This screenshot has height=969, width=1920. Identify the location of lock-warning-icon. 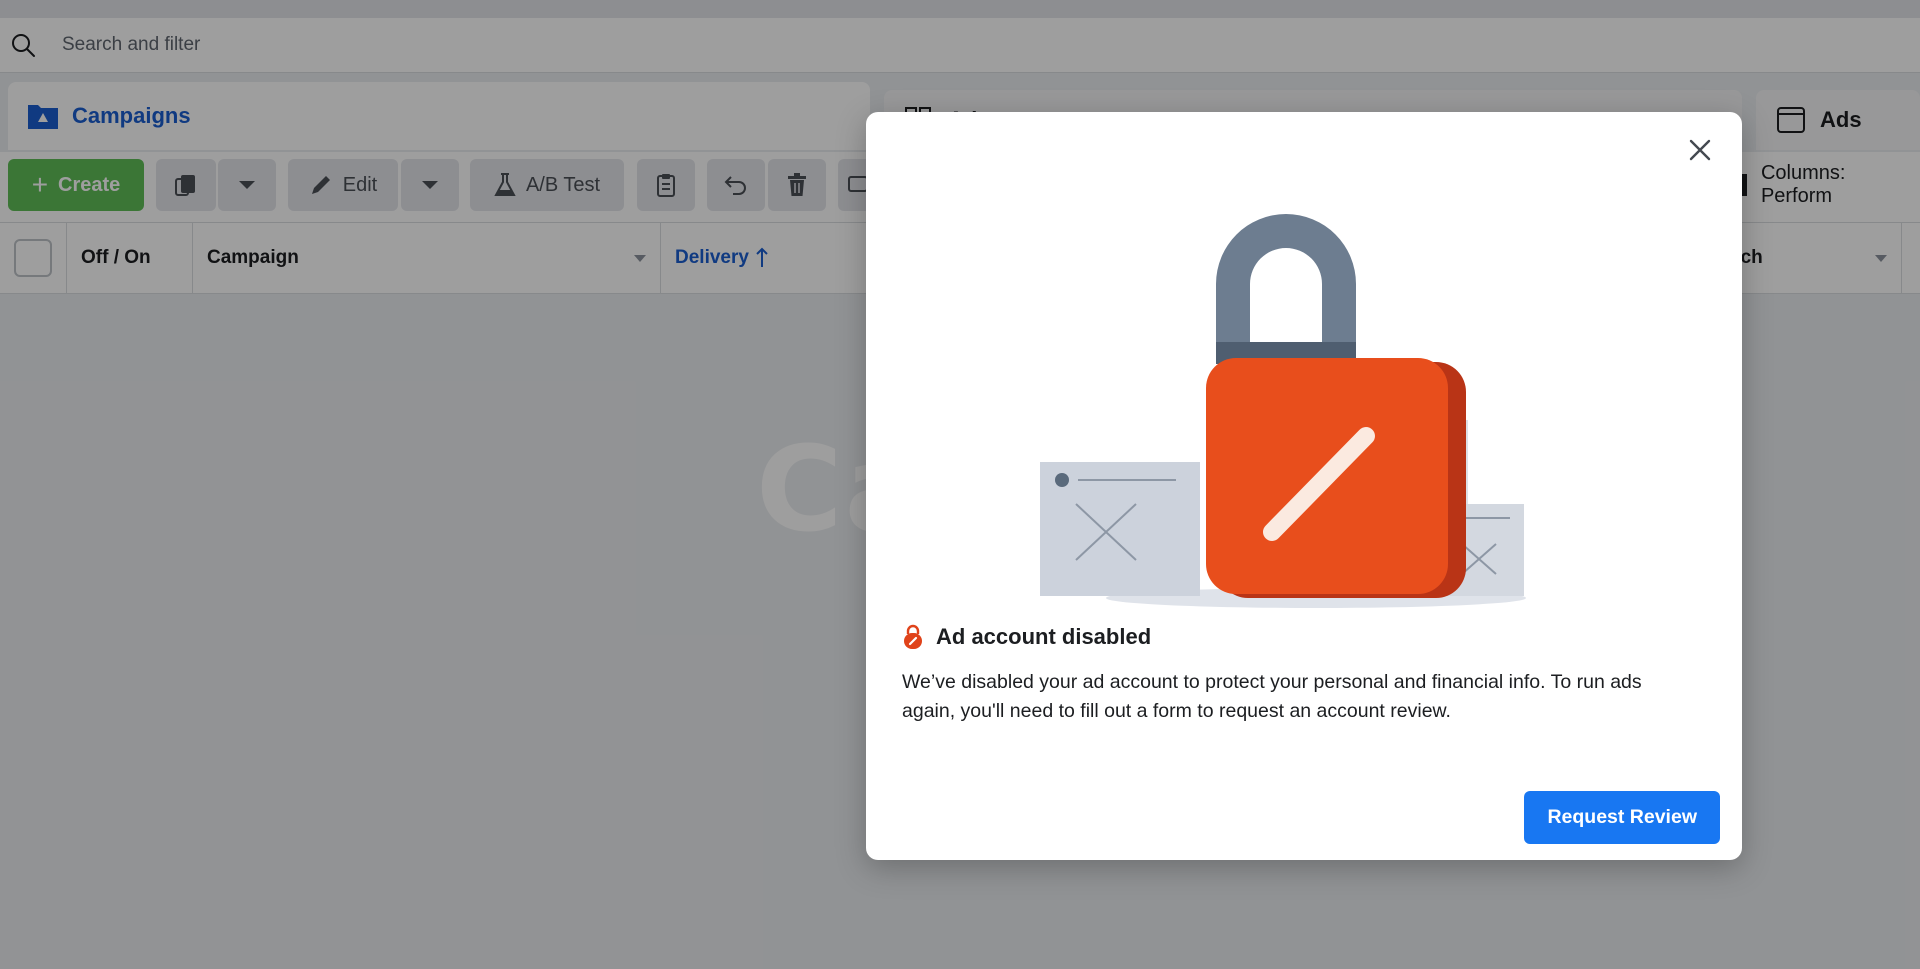
(913, 636).